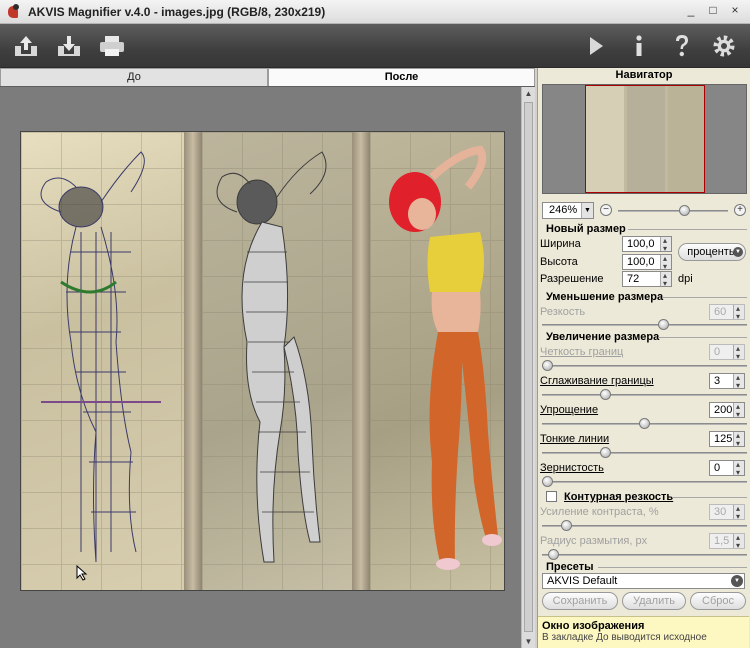  I want to click on hint-title: Окно изображения, so click(593, 626).